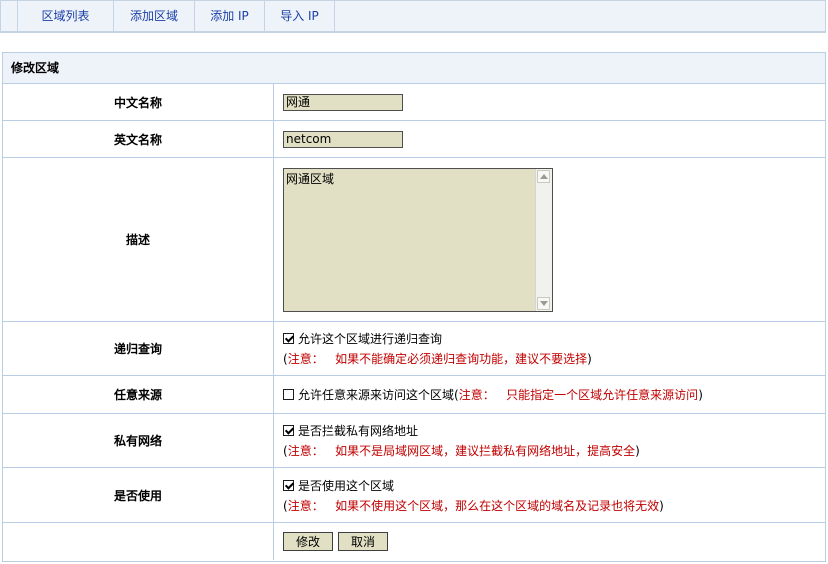 The image size is (828, 564). I want to click on enabled-note: (注意： 如果不使用这个区域，那么在这个区域的域名及记录也将无效), so click(473, 505).